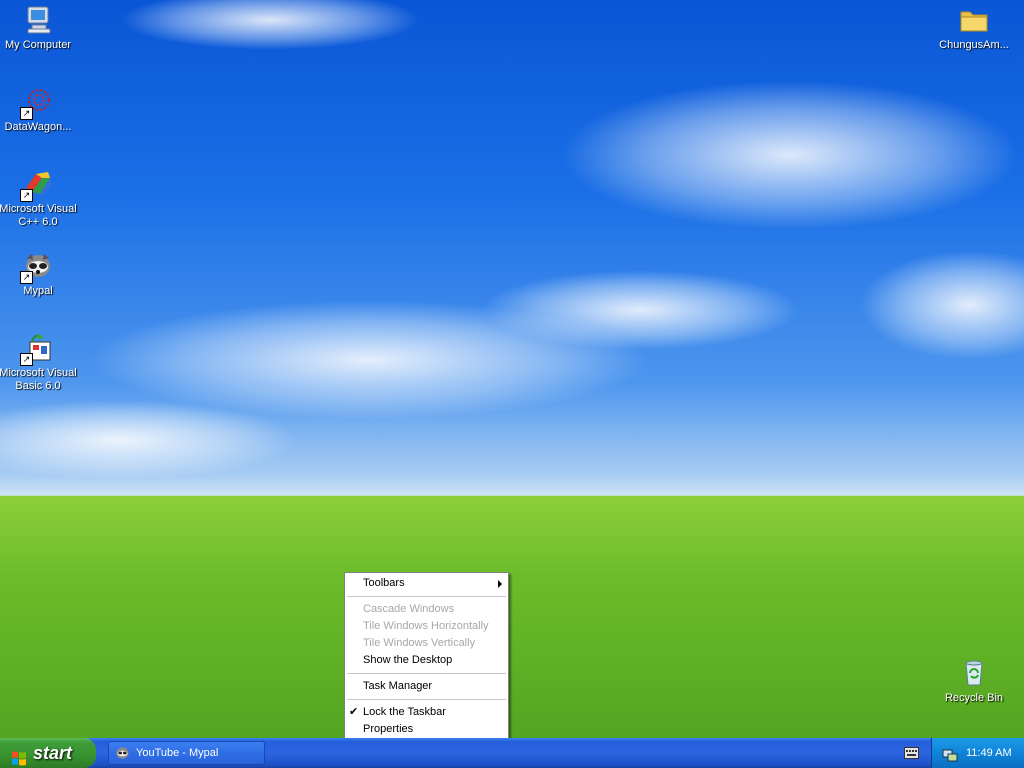 The width and height of the screenshot is (1024, 768). I want to click on desktop-icon-label: Mypal, so click(38, 291).